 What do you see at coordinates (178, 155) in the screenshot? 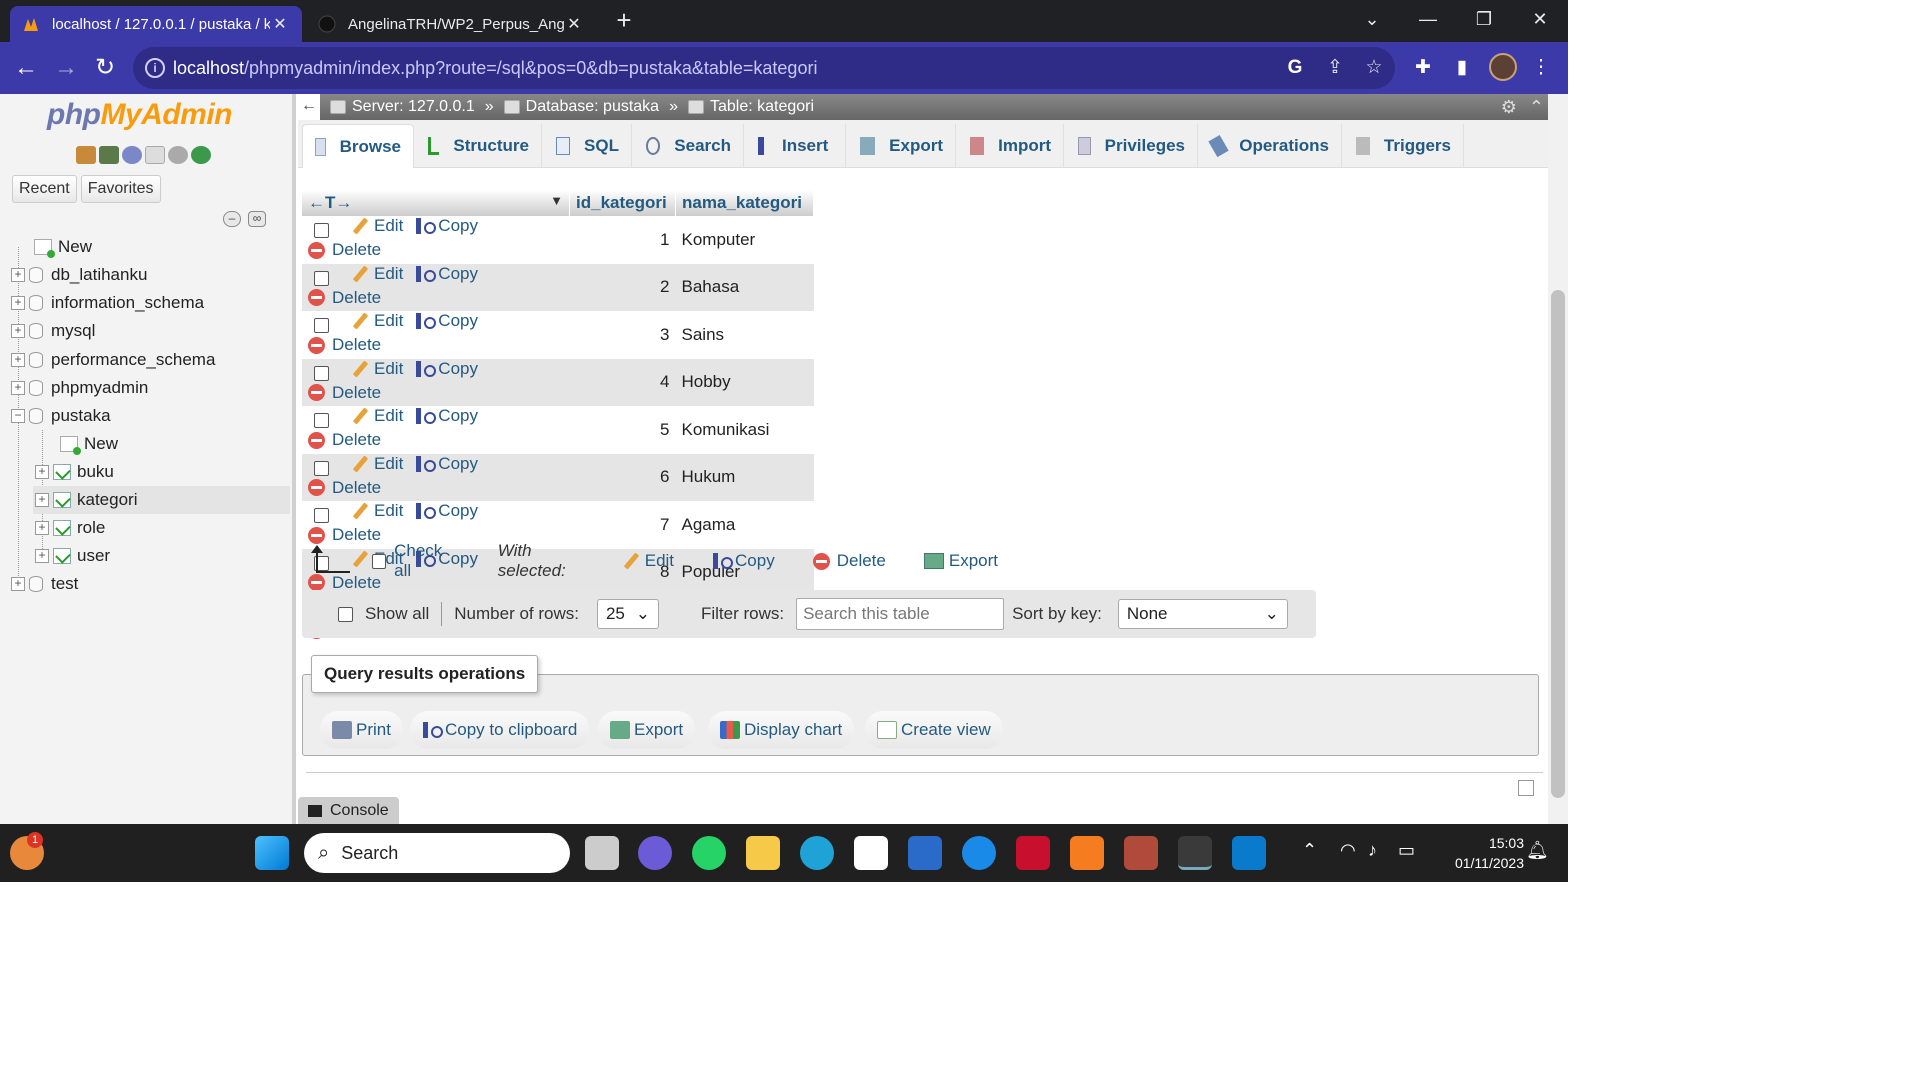
I see `settings-gear-icon` at bounding box center [178, 155].